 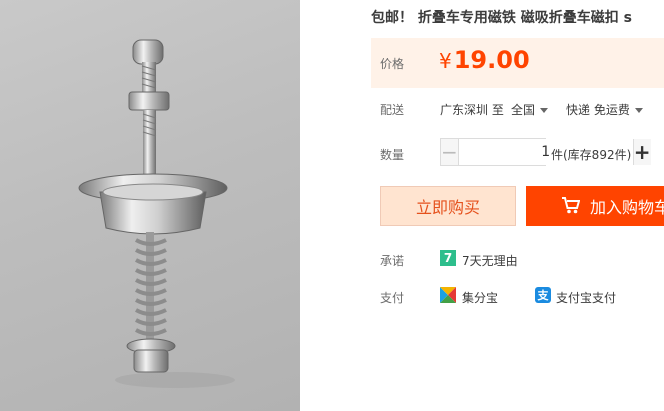 I want to click on price-value: ¥19.00, so click(x=484, y=60).